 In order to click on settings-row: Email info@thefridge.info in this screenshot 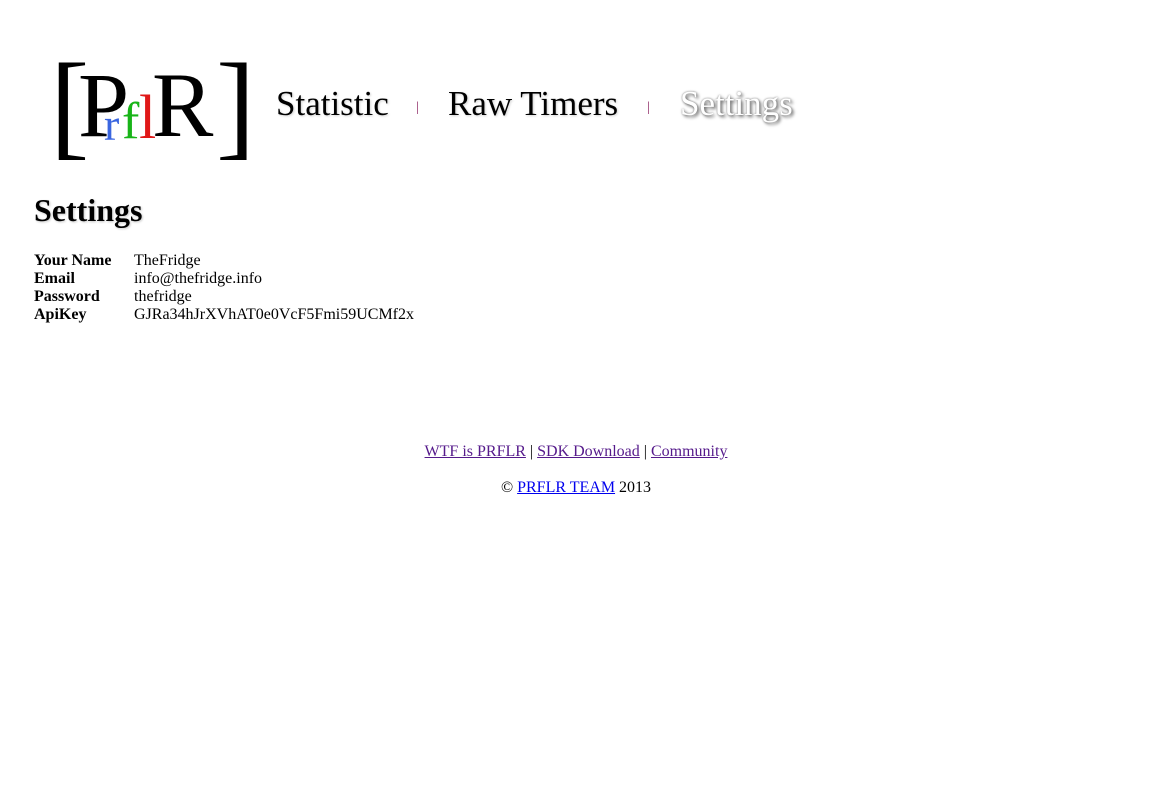, I will do `click(224, 279)`.